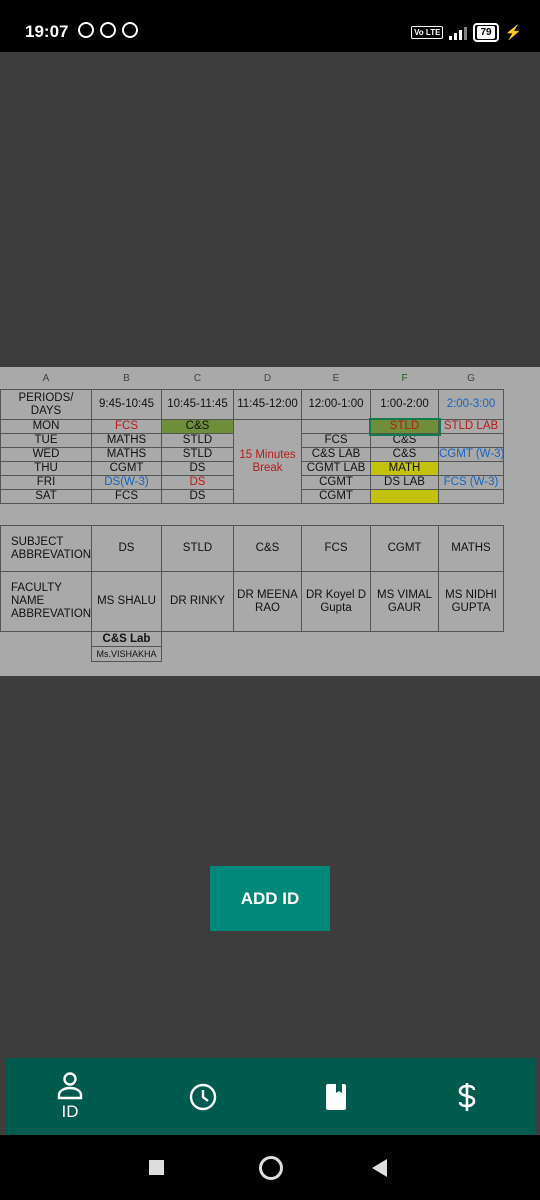 This screenshot has width=540, height=1200. I want to click on bottom-nav: ID, so click(270, 1096).